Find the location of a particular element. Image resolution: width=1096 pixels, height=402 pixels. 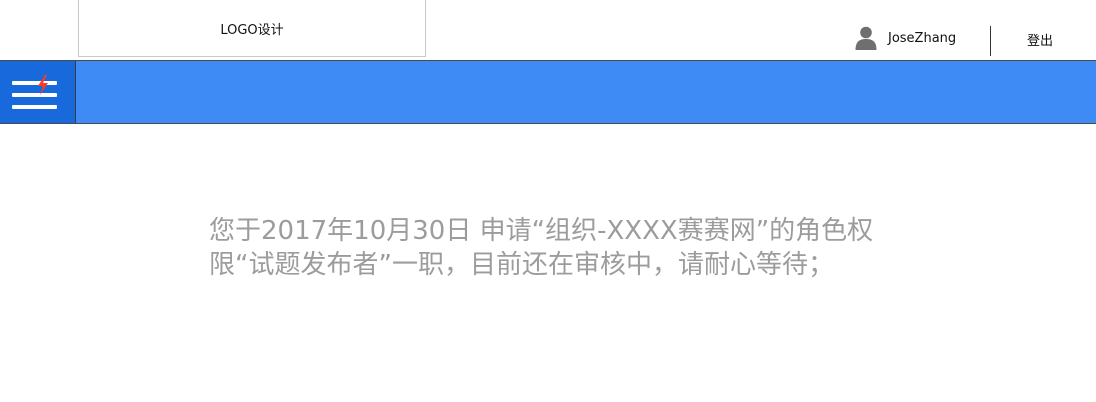

message-line-1: 您于2017年10月30日 申请“组织-XXXX赛赛网”的角色权 is located at coordinates (541, 231).